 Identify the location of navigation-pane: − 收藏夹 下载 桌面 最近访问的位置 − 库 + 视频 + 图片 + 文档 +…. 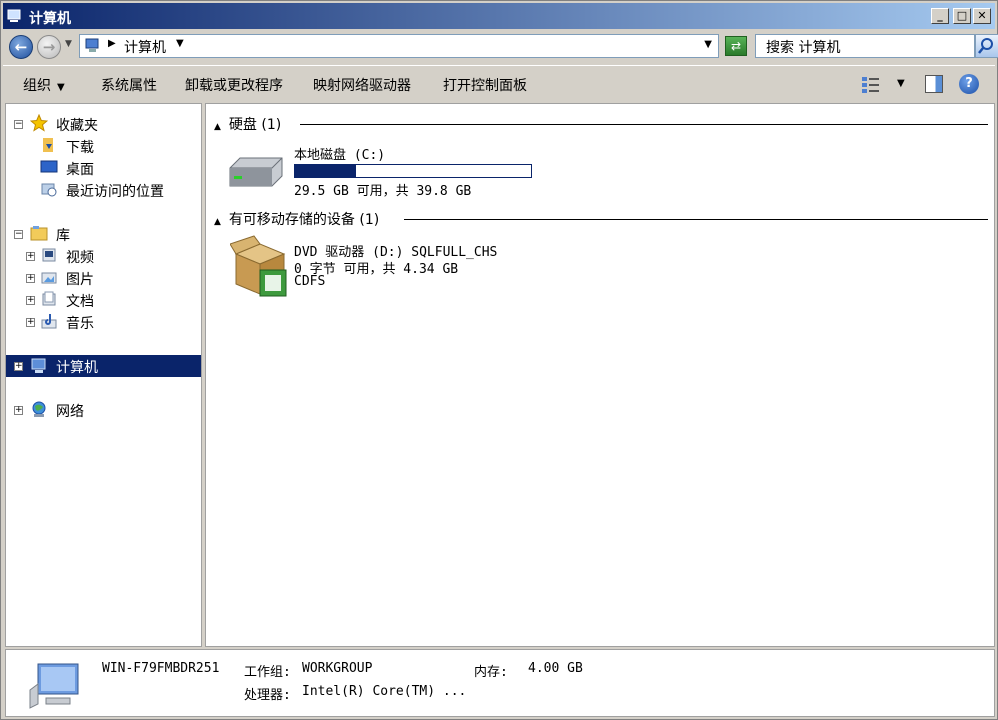
(103, 375).